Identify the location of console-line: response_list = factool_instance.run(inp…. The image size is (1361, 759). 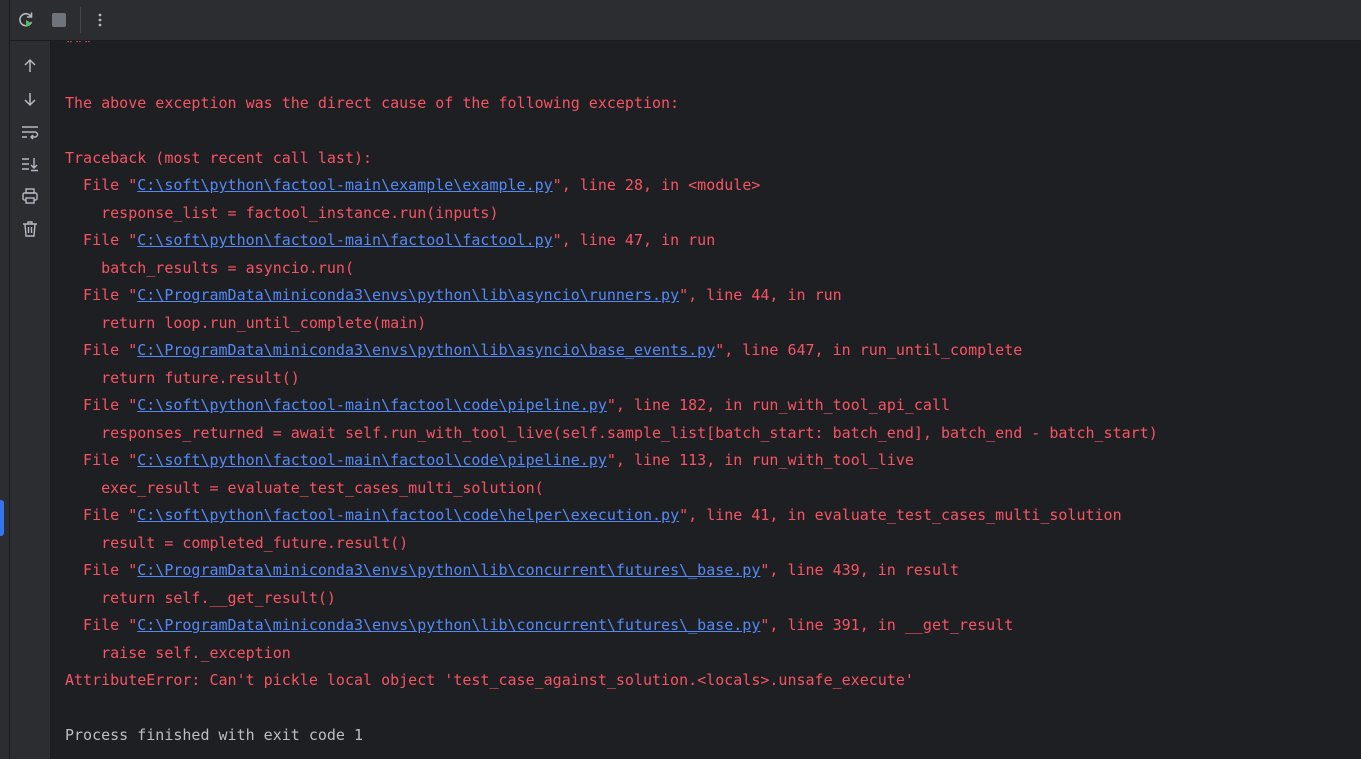
(282, 213).